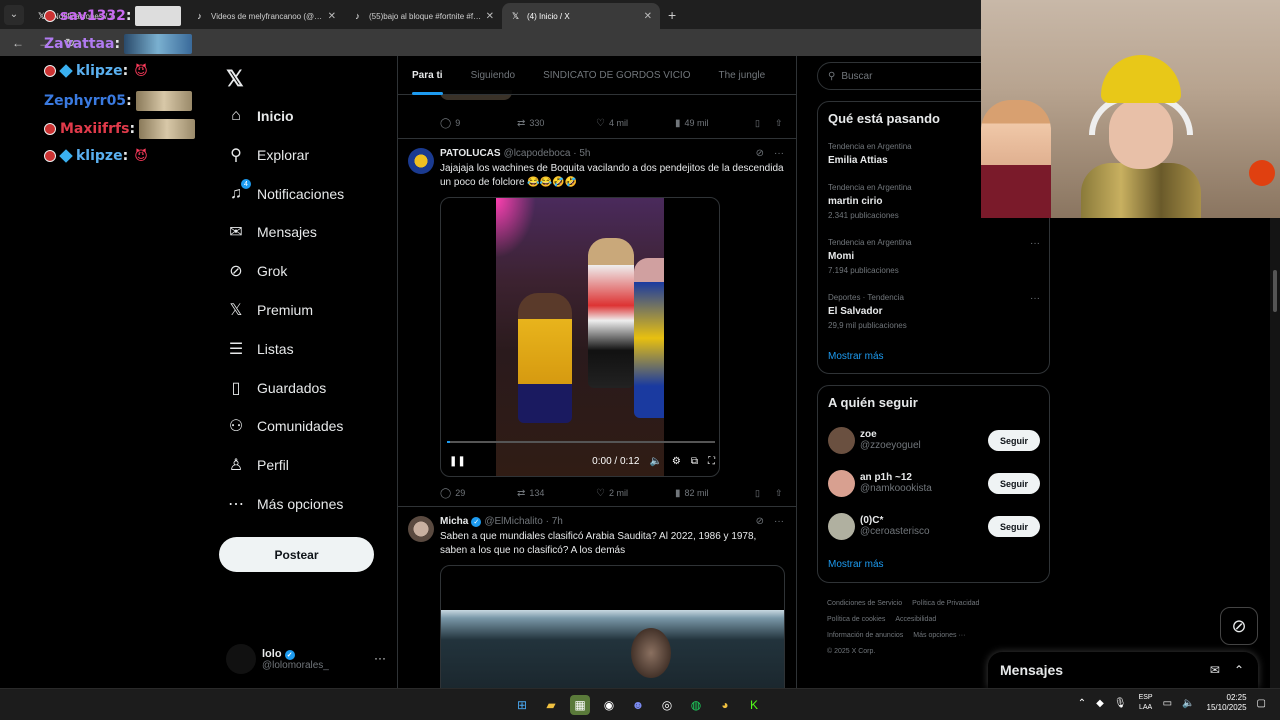 The width and height of the screenshot is (1280, 720). Describe the element at coordinates (616, 75) in the screenshot. I see `tab-sindicato: SINDICATO DE GORDOS VICIO` at that location.